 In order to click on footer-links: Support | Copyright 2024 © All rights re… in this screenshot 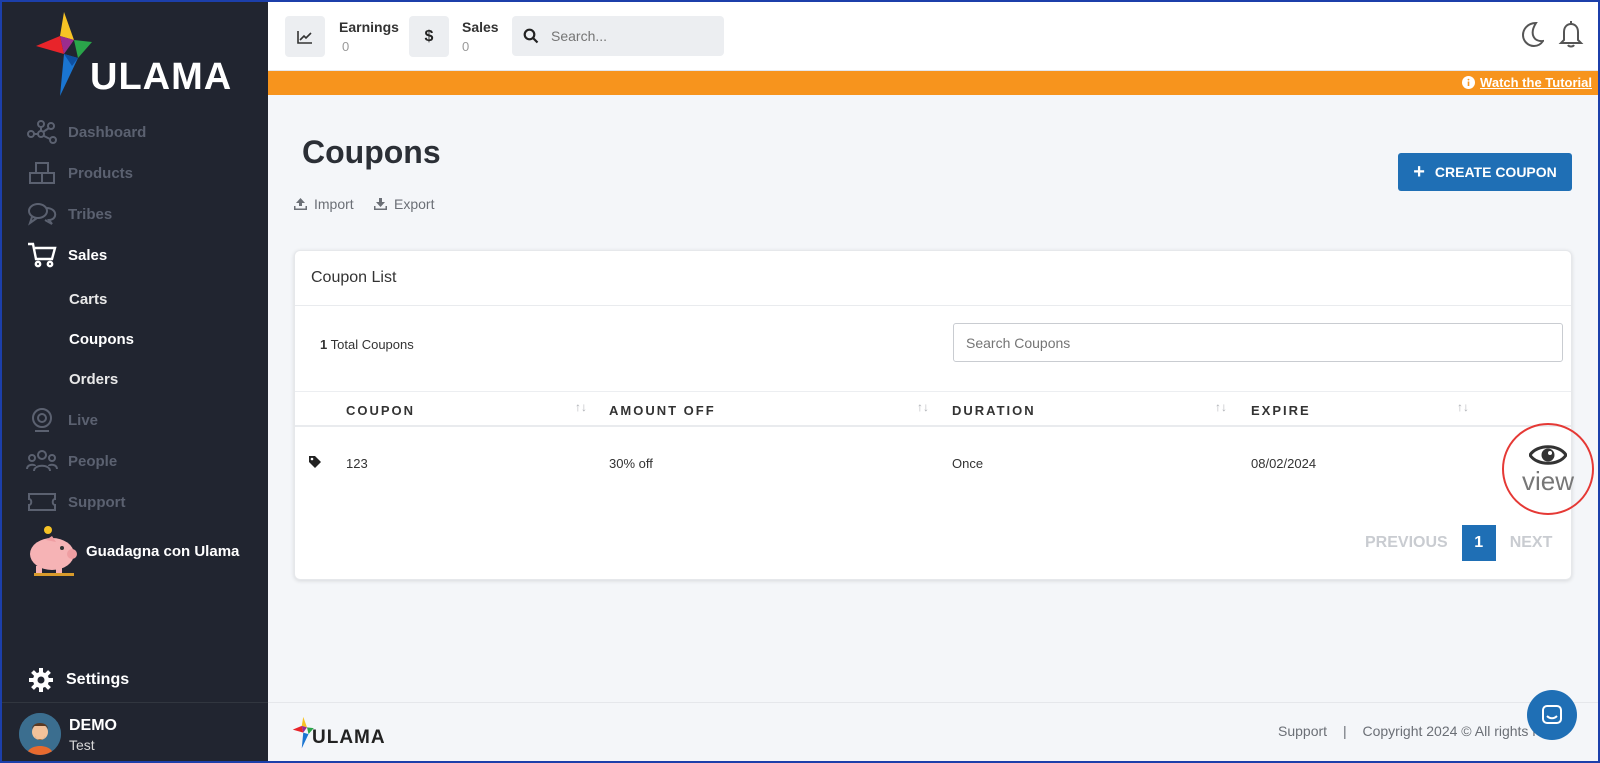, I will do `click(1415, 731)`.